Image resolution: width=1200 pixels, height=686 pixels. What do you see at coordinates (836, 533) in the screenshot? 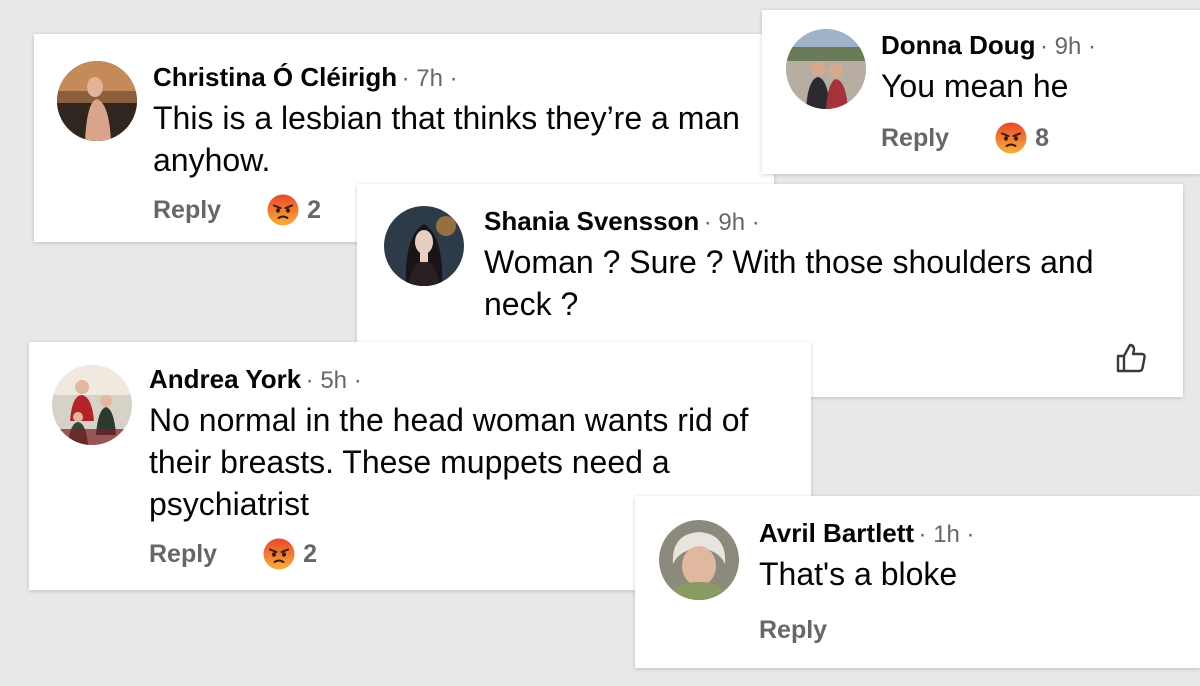
I see `commenter-name: Avril Bartlett` at bounding box center [836, 533].